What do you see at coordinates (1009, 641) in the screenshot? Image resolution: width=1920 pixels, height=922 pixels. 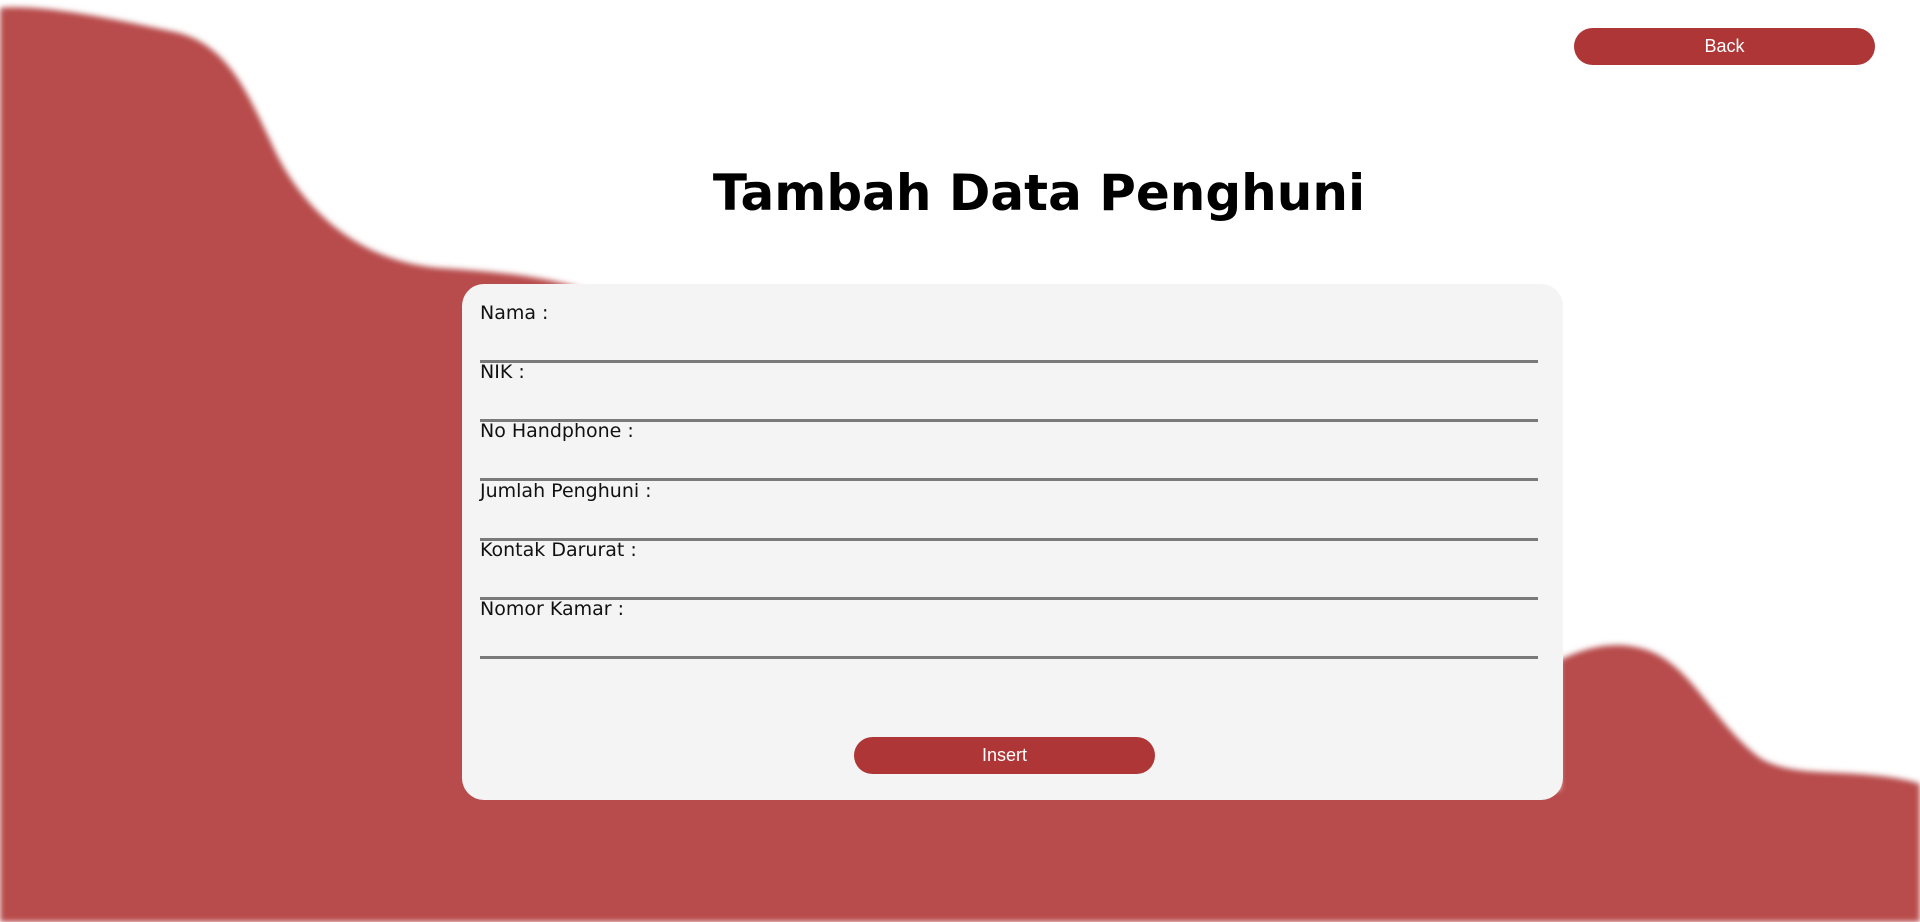 I see `nomor-kamar-input` at bounding box center [1009, 641].